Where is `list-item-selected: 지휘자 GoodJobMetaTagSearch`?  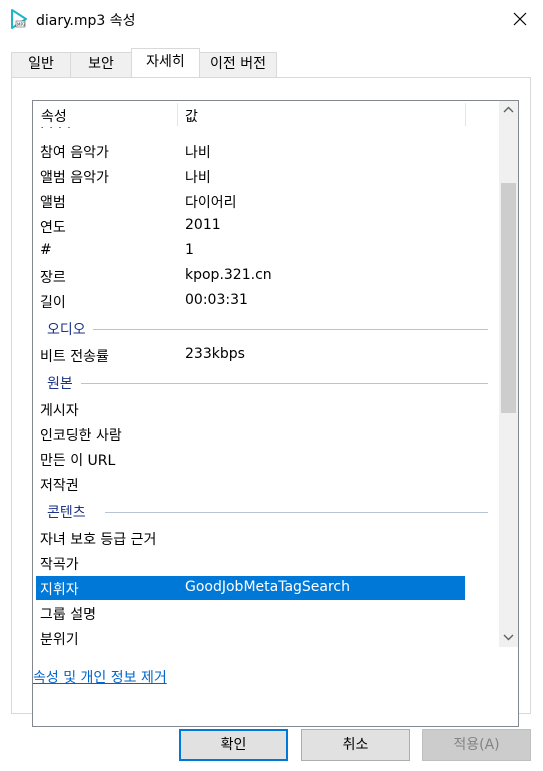 list-item-selected: 지휘자 GoodJobMetaTagSearch is located at coordinates (250, 588).